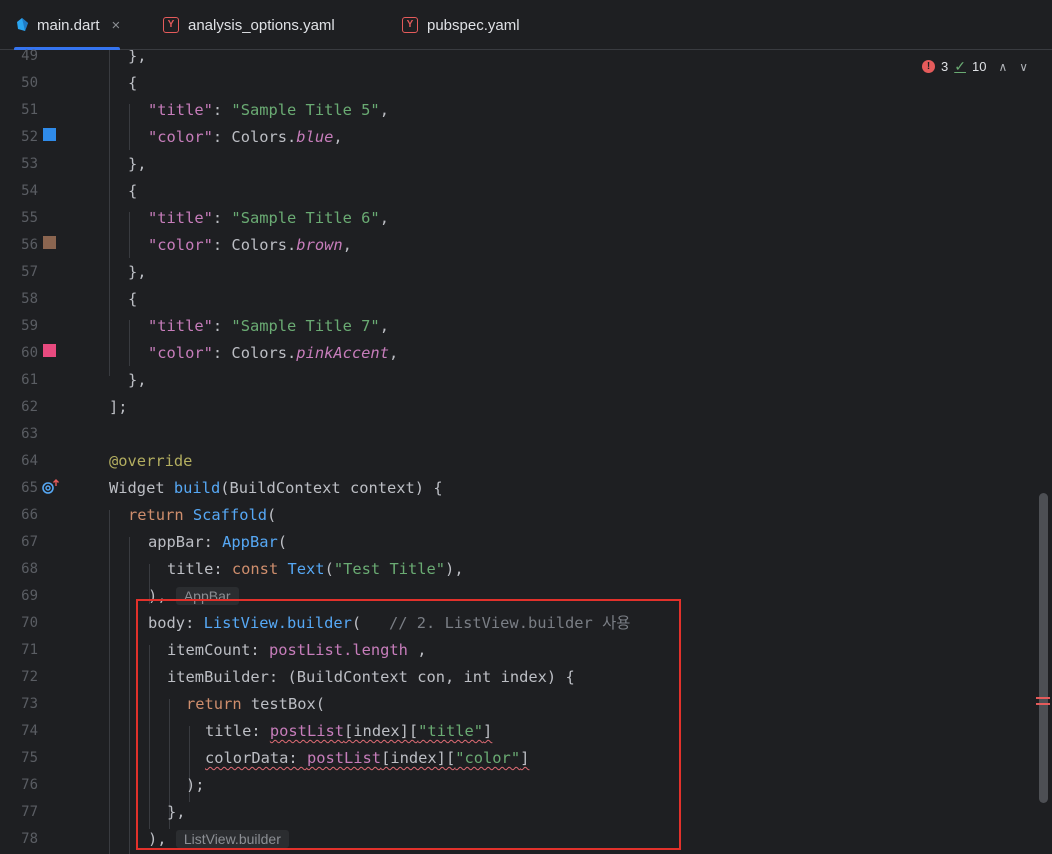  I want to click on line-number: 63, so click(29, 434).